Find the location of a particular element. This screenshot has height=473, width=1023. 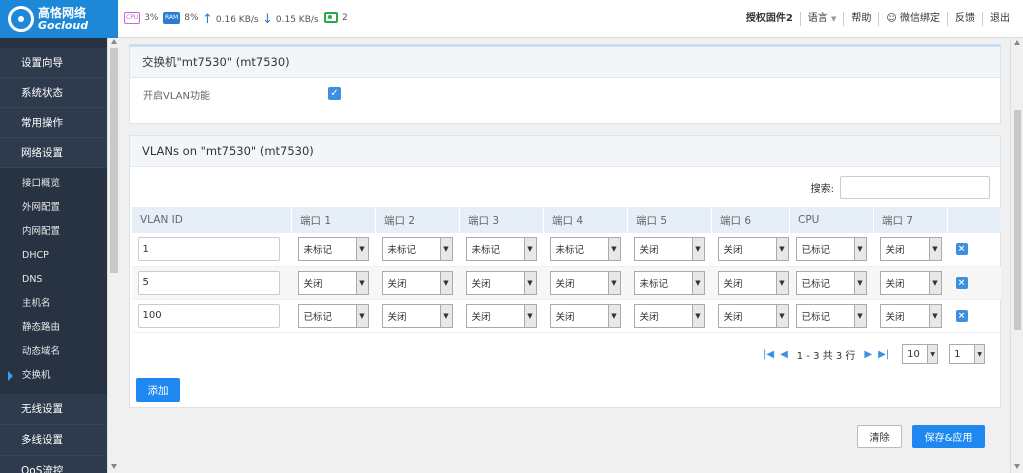

wechat-bind-link: ☺ 微信绑定 is located at coordinates (912, 19).